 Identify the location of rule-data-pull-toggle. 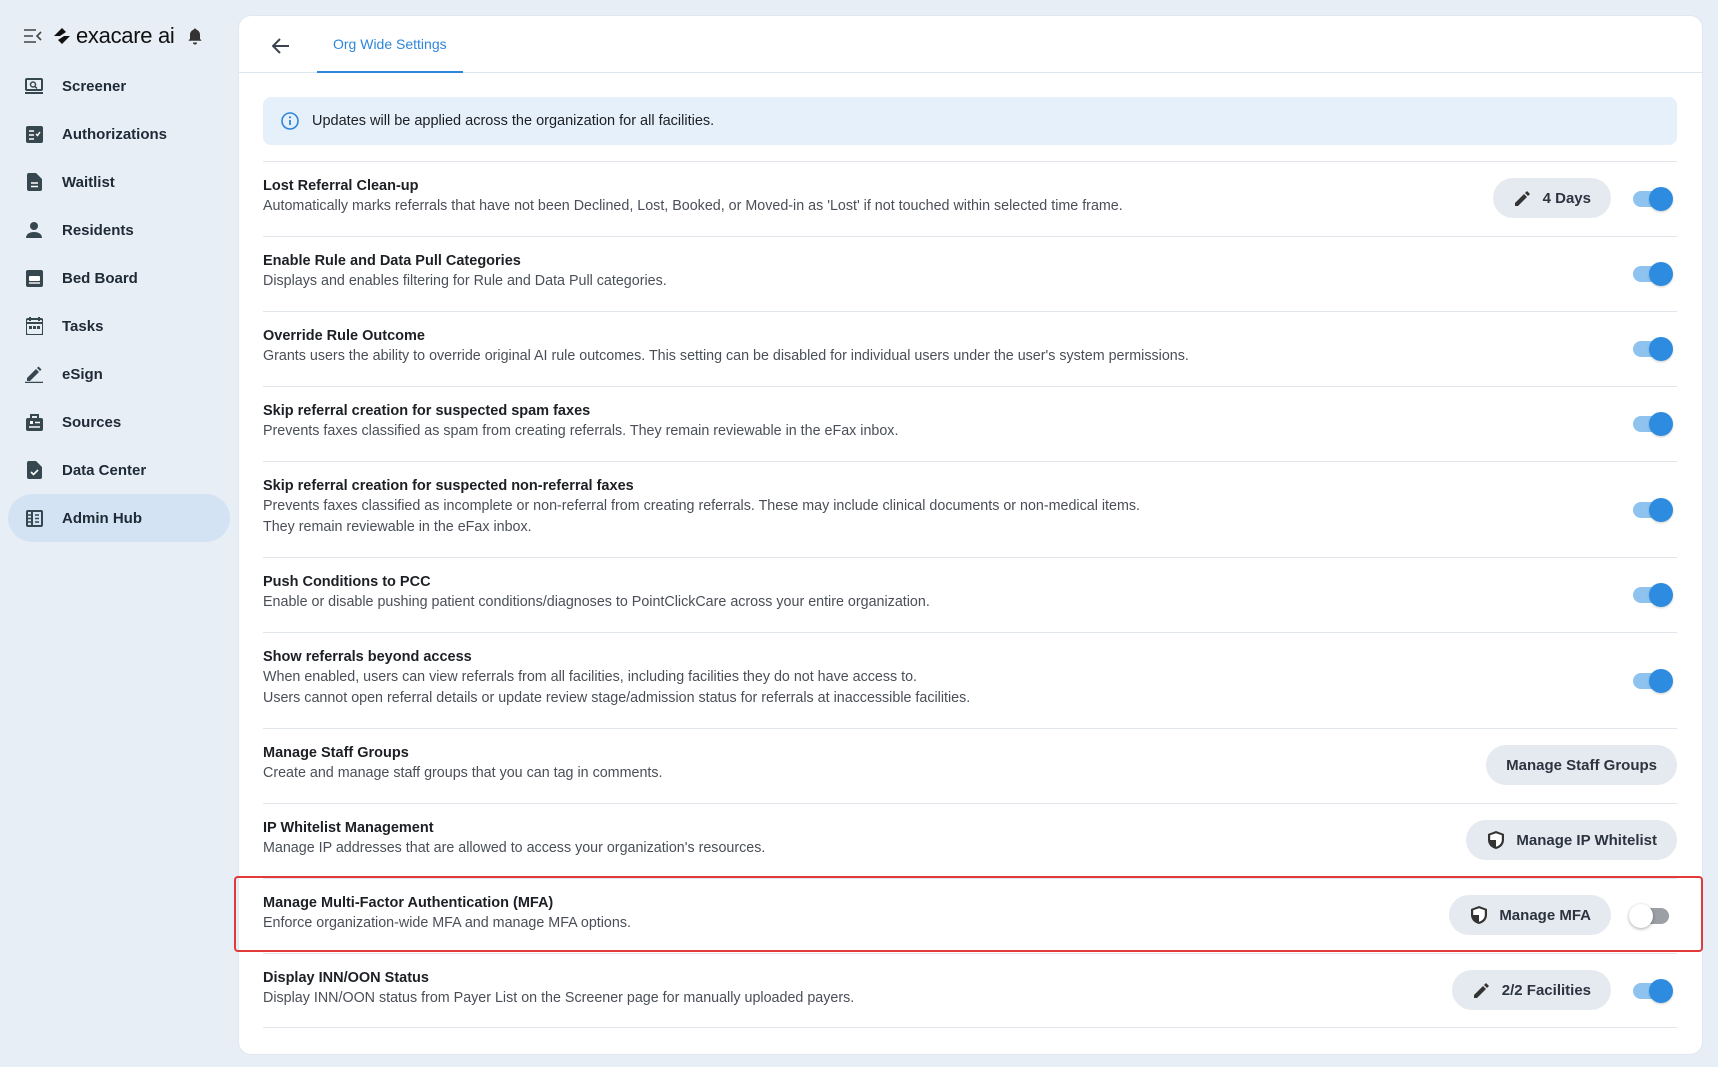
(1653, 274).